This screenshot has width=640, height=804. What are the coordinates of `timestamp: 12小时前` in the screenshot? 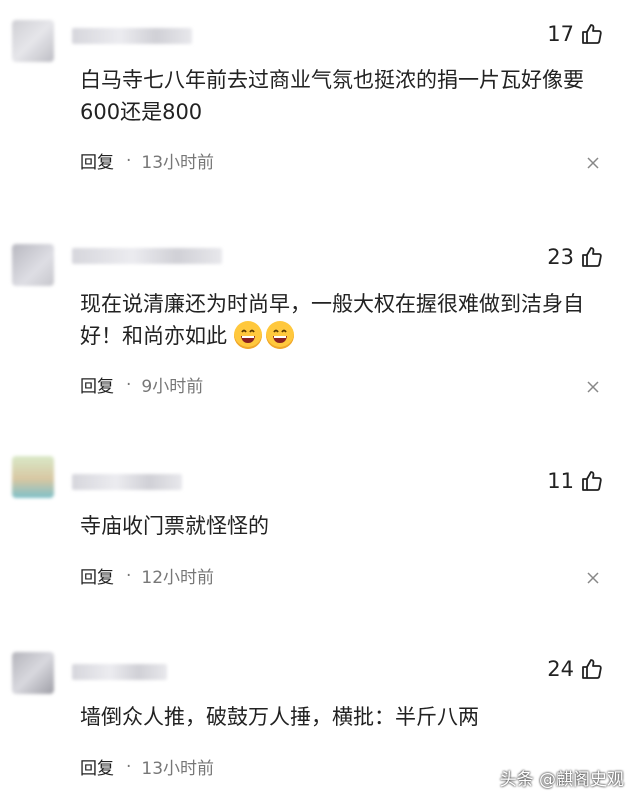 It's located at (178, 578).